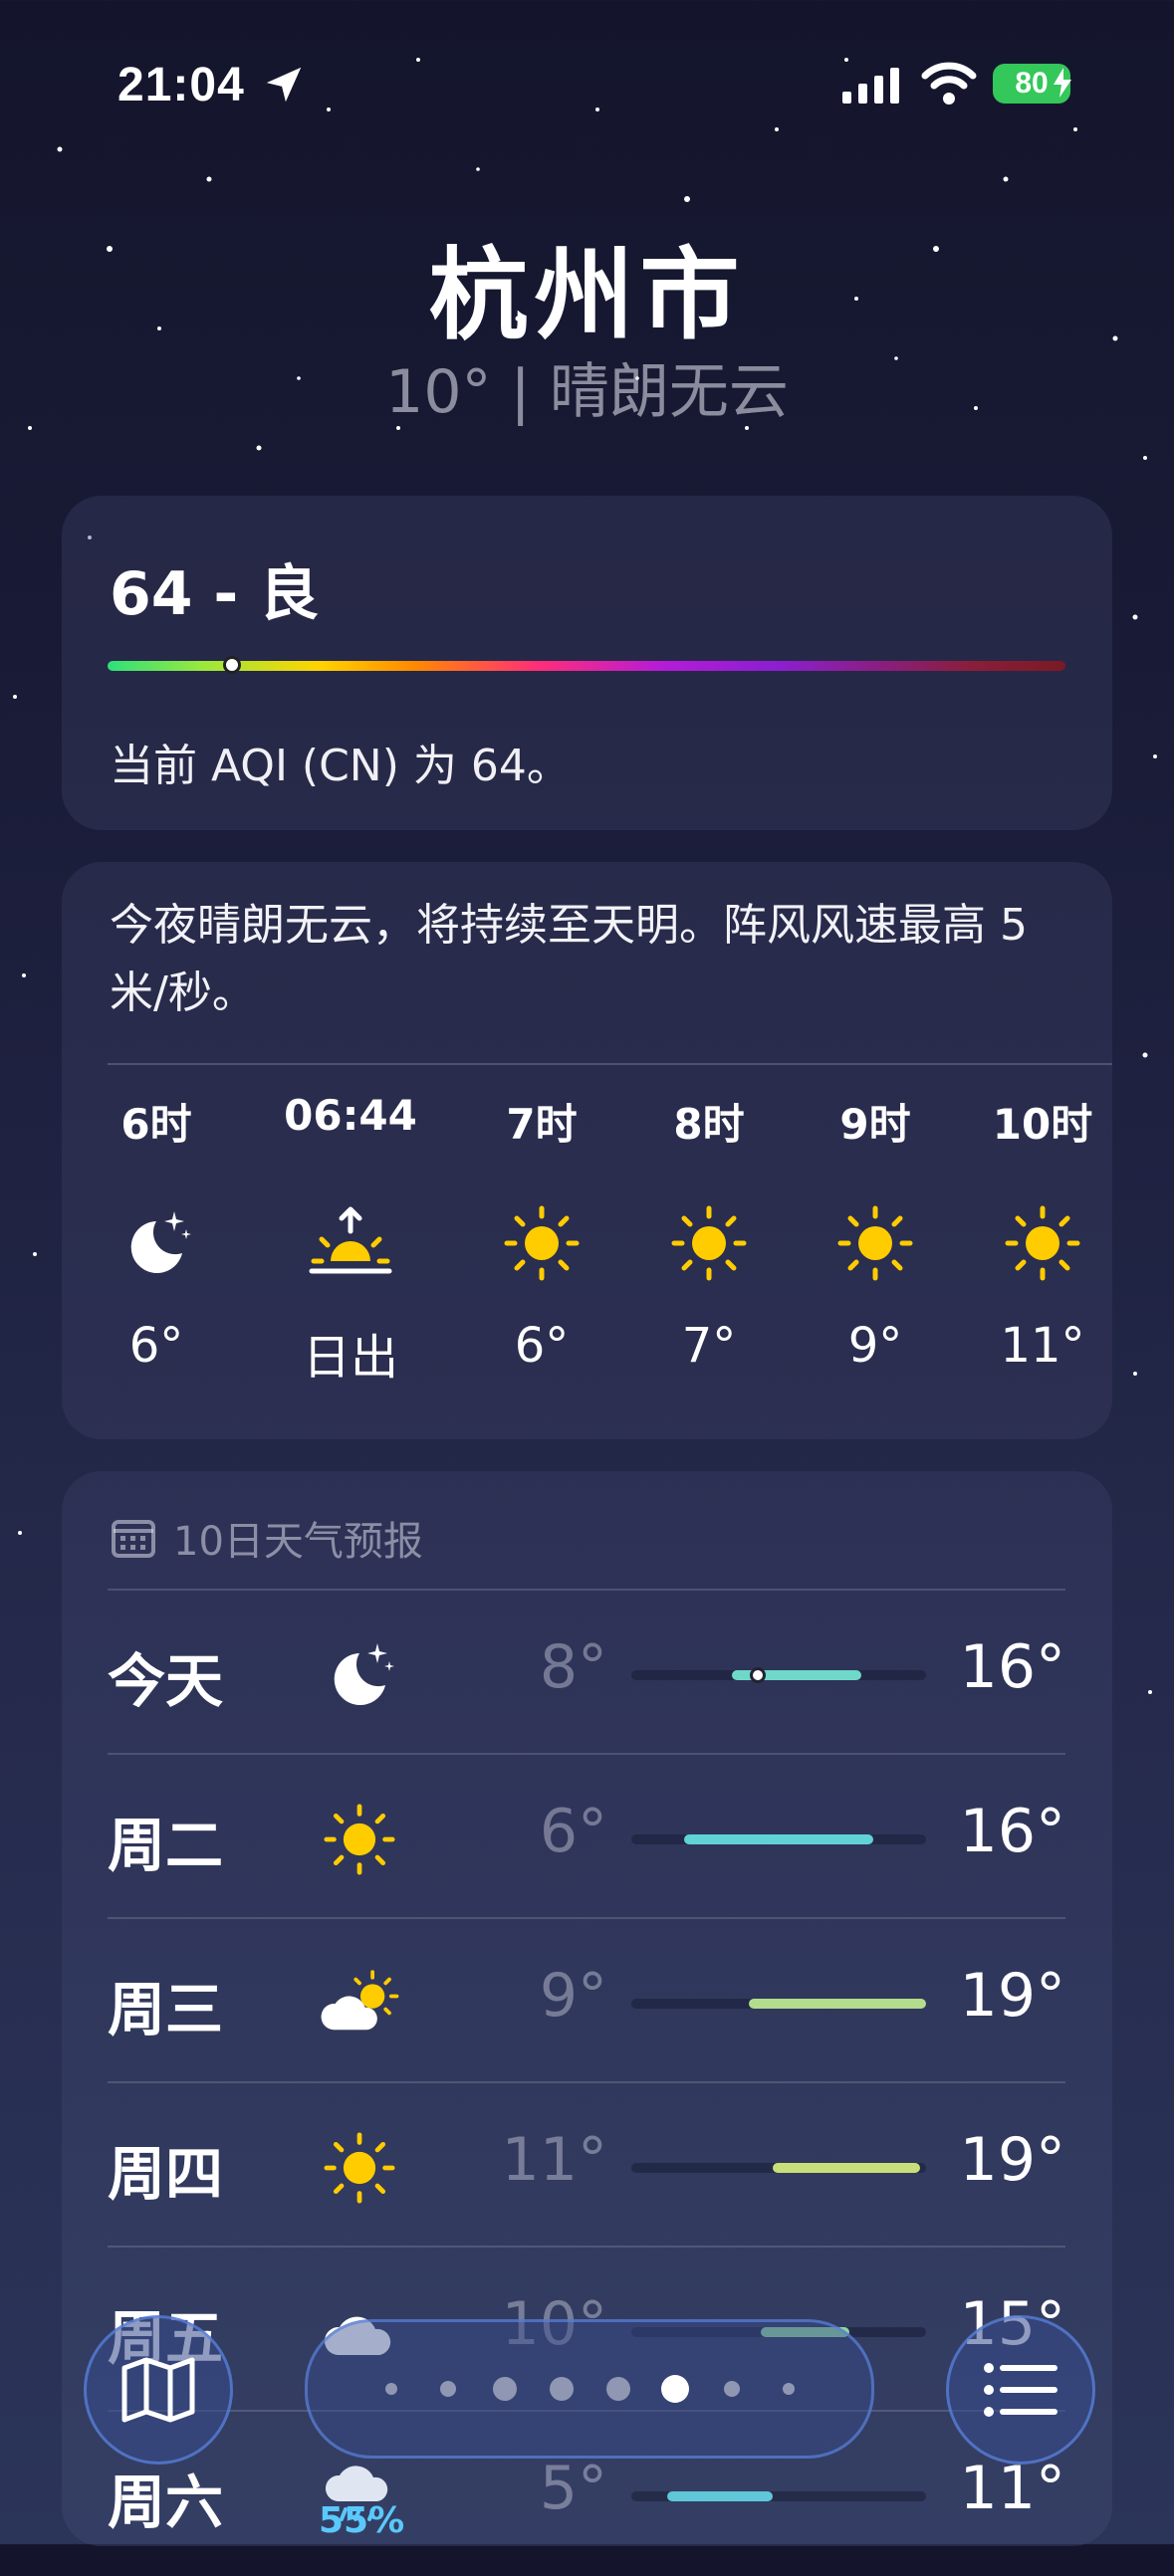 This screenshot has width=1174, height=2576. I want to click on hour-label: 9时, so click(875, 1124).